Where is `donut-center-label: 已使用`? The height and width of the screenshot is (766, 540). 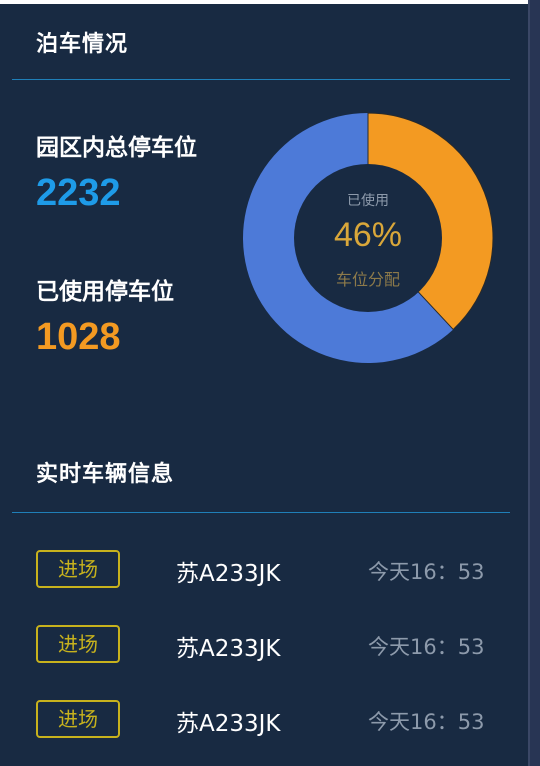
donut-center-label: 已使用 is located at coordinates (368, 201).